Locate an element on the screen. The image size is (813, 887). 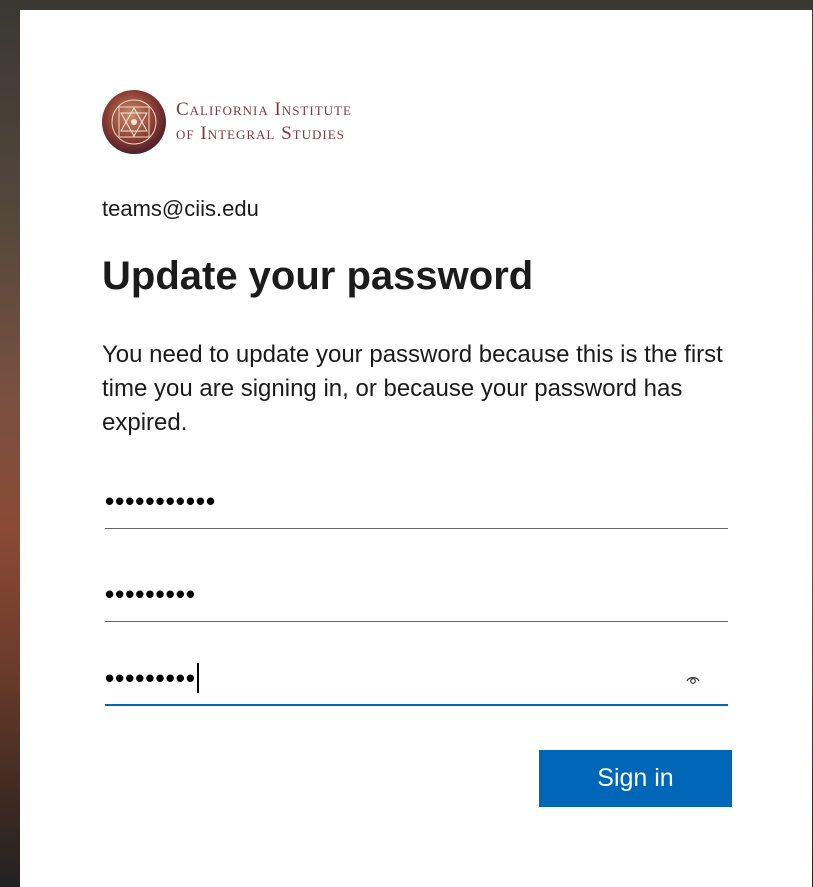
sign-in-button: Sign in is located at coordinates (635, 778).